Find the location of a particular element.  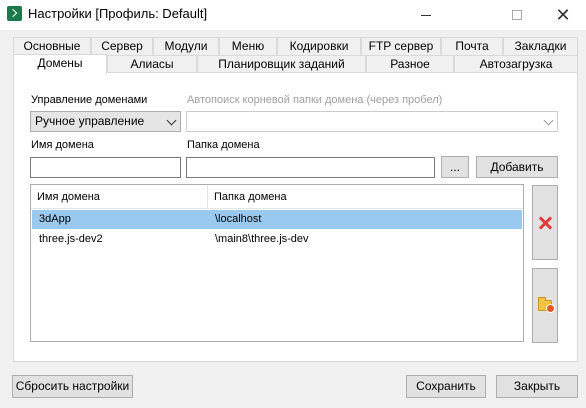

tab-raznoe: Разное is located at coordinates (410, 64).